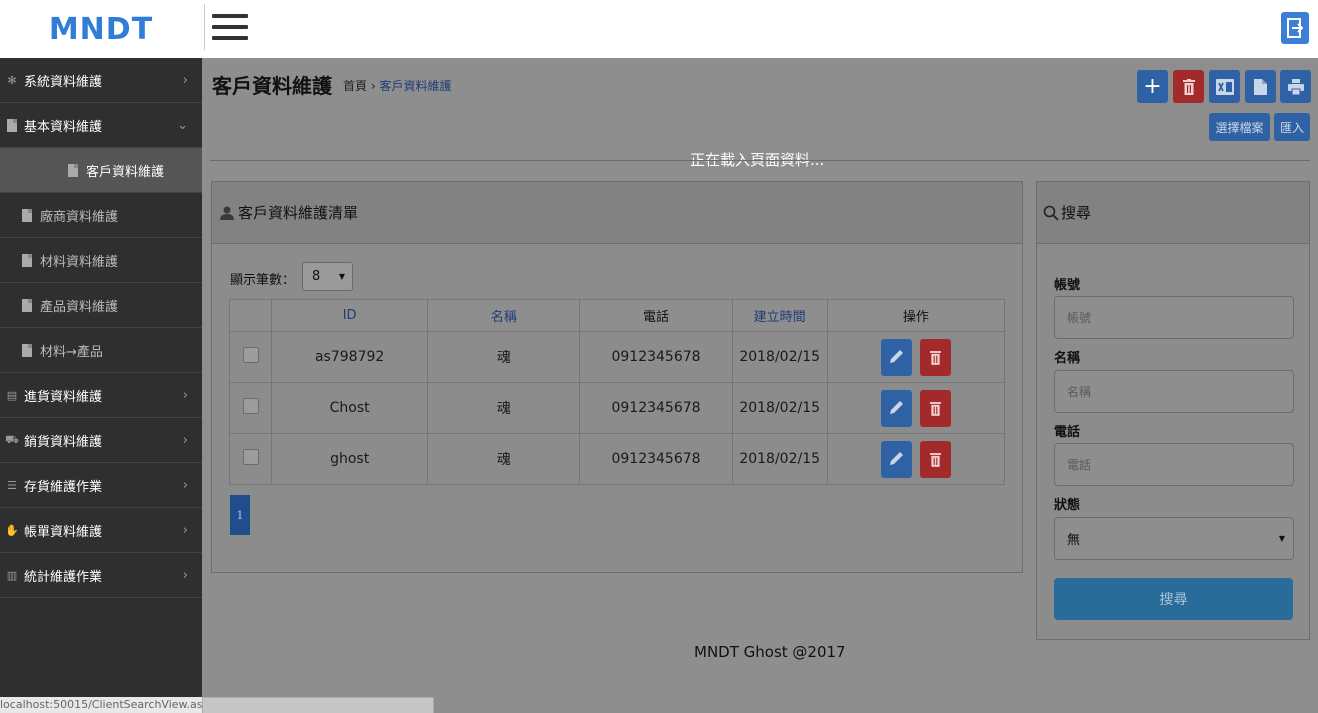 This screenshot has width=1318, height=713. Describe the element at coordinates (1173, 213) in the screenshot. I see `panel-header: 搜尋` at that location.